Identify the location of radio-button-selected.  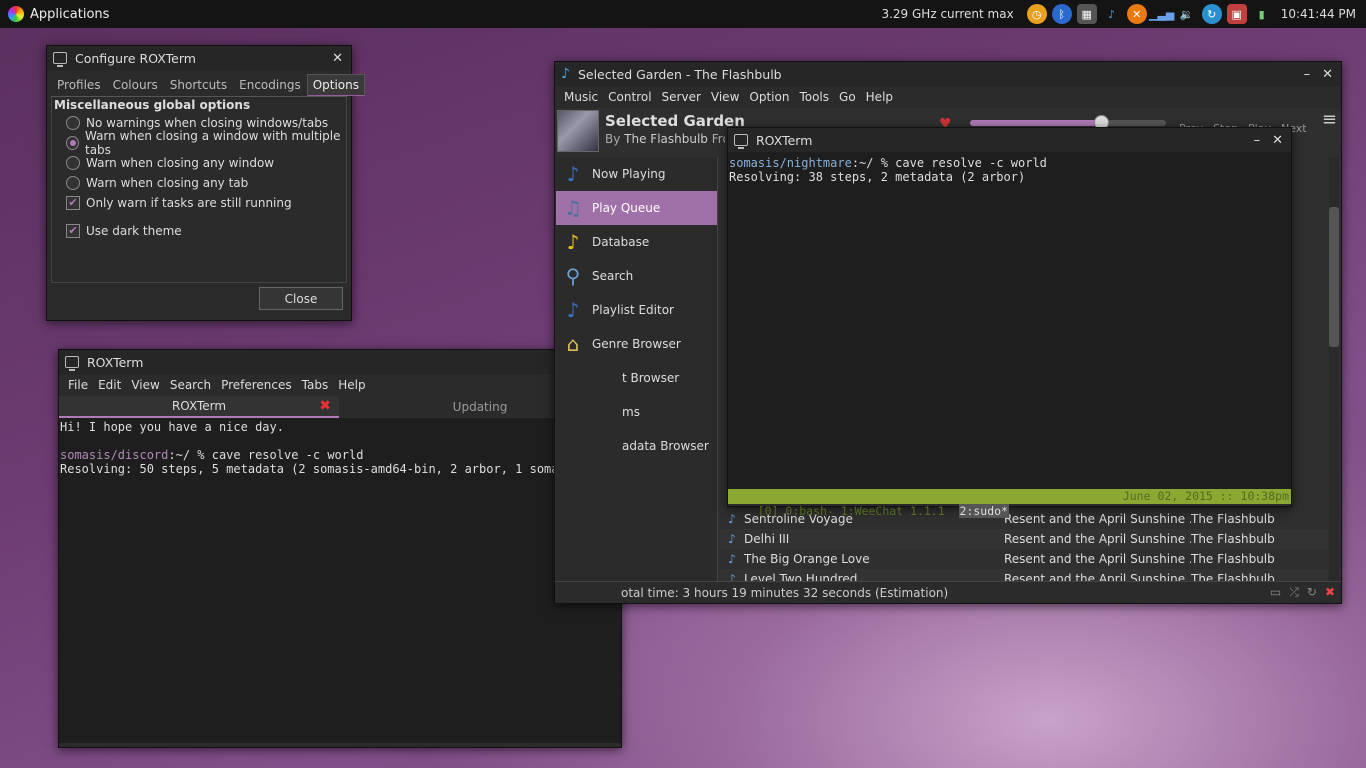
(72, 143).